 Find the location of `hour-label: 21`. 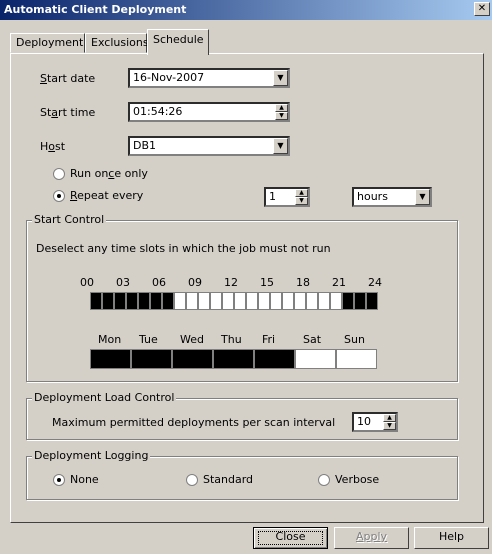

hour-label: 21 is located at coordinates (339, 282).